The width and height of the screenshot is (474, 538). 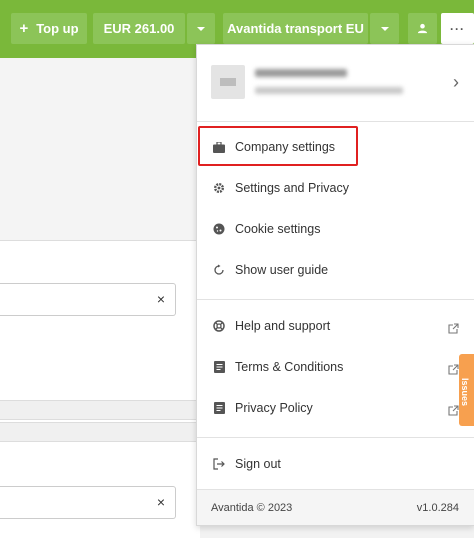 What do you see at coordinates (219, 326) in the screenshot?
I see `lifebuoy-icon` at bounding box center [219, 326].